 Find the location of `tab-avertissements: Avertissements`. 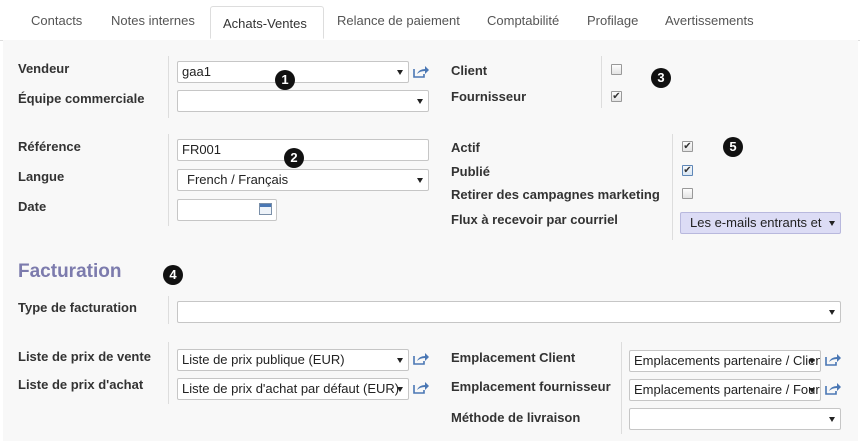

tab-avertissements: Avertissements is located at coordinates (709, 23).